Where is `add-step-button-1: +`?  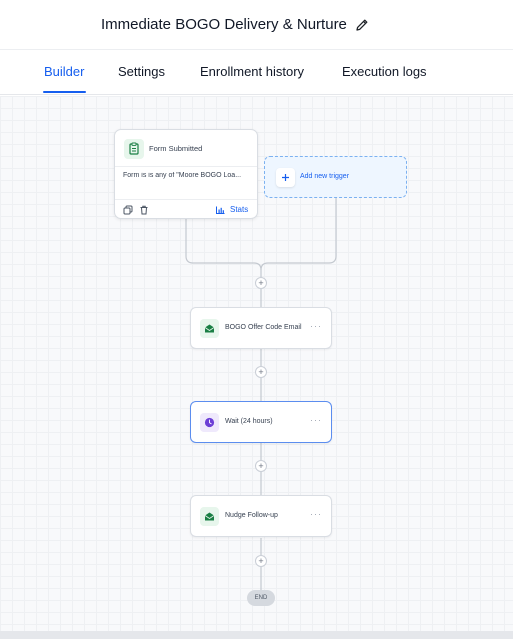 add-step-button-1: + is located at coordinates (261, 283).